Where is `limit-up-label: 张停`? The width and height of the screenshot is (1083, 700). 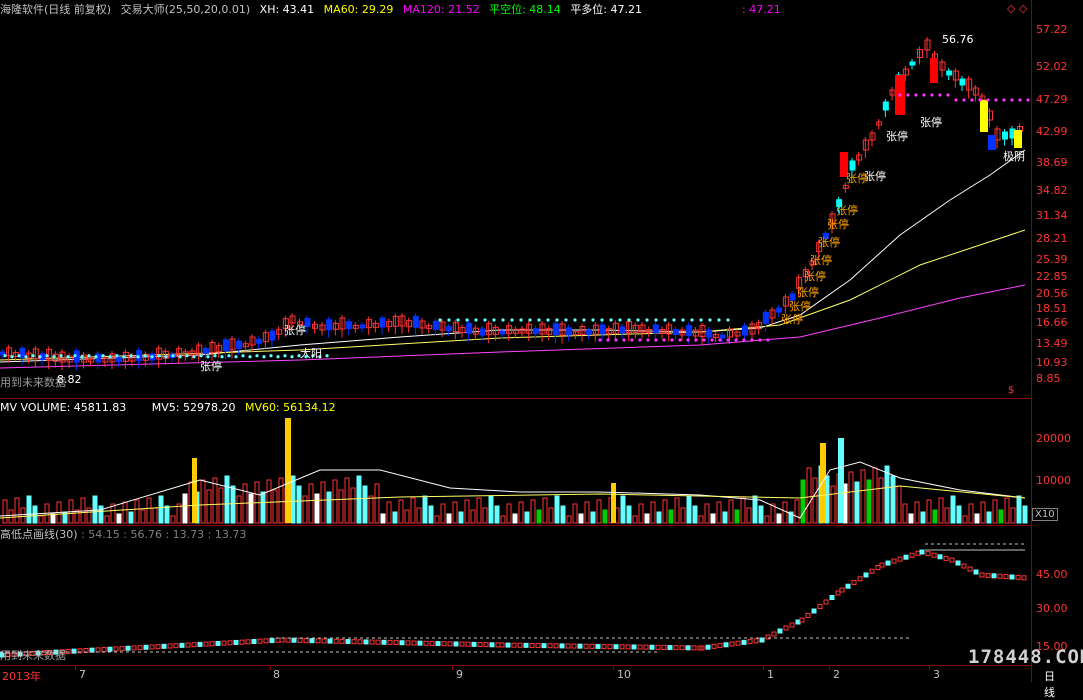 limit-up-label: 张停 is located at coordinates (211, 366).